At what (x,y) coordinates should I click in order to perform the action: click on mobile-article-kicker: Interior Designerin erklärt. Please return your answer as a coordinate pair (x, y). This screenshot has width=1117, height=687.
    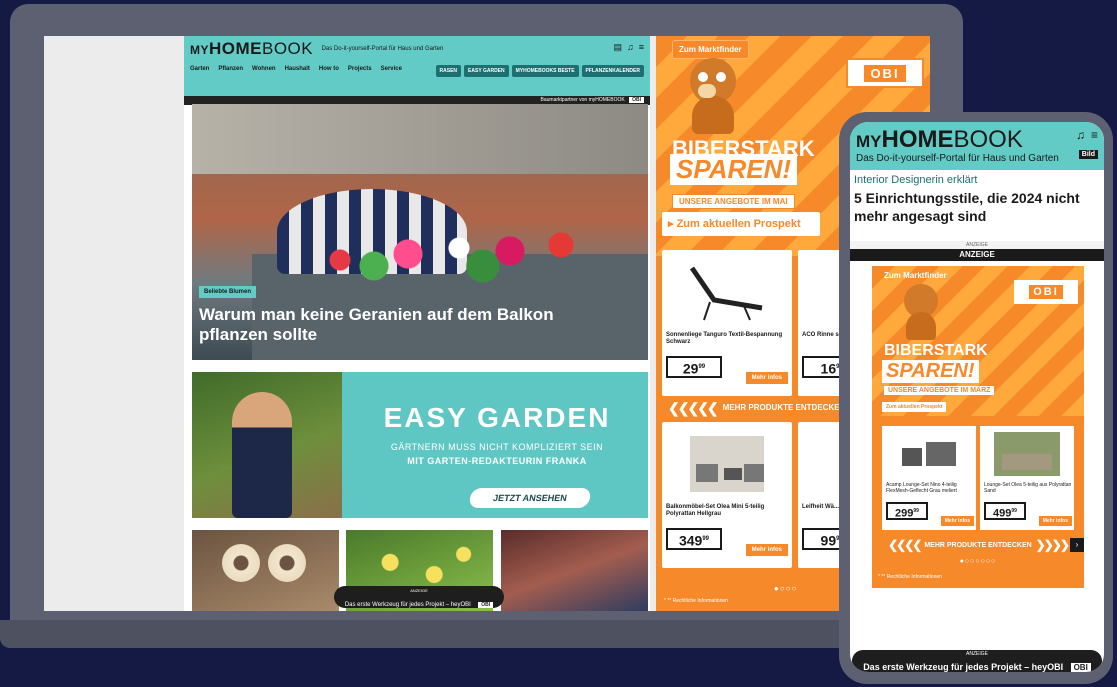
    Looking at the image, I should click on (916, 180).